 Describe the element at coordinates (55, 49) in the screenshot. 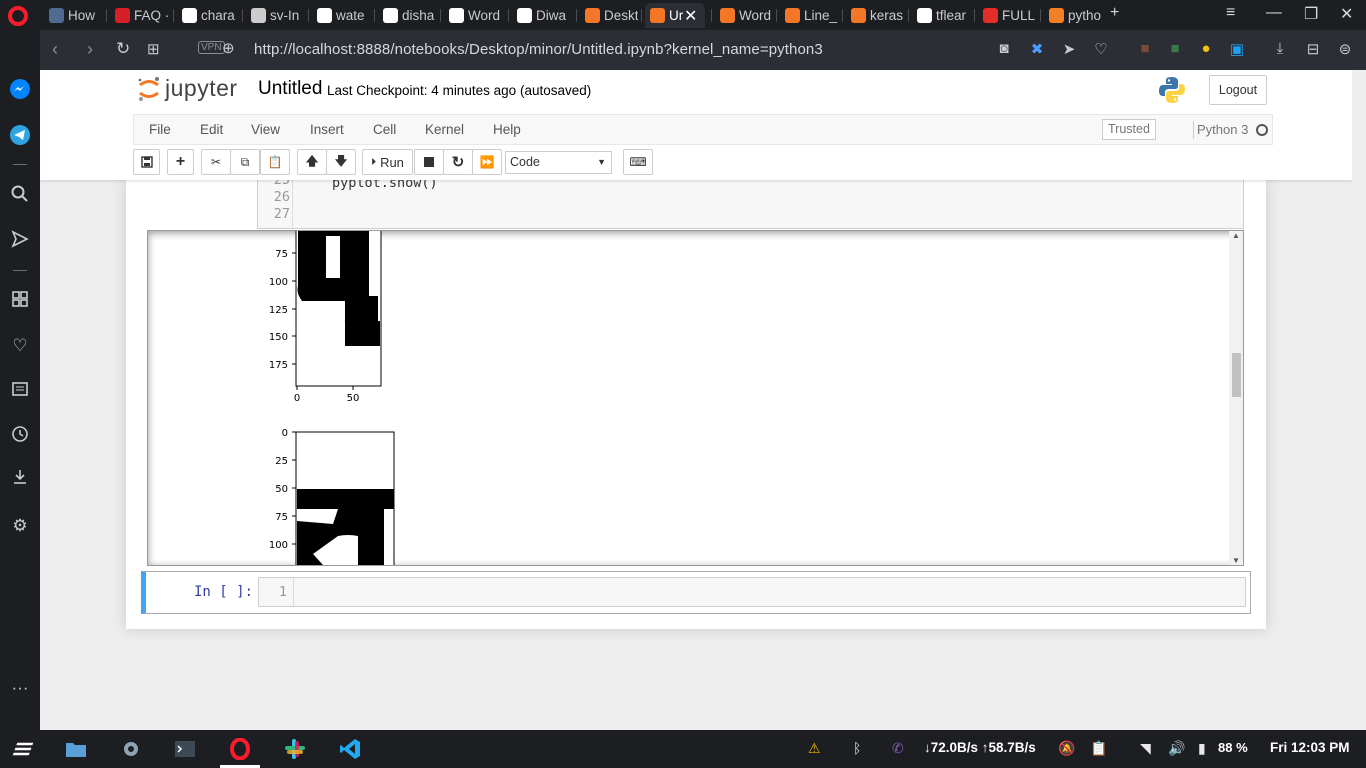

I see `back-icon: ‹` at that location.